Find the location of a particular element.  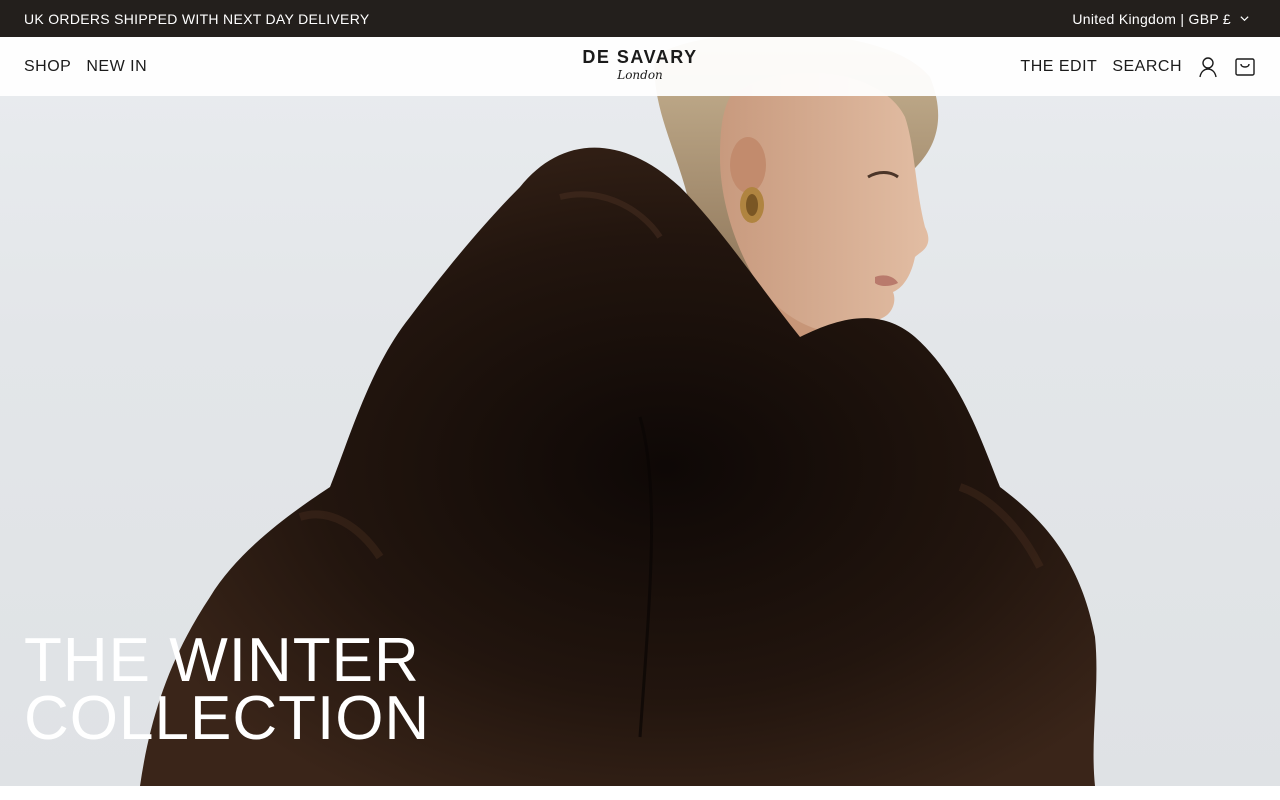

logo-wordmark: DE SAVARY is located at coordinates (640, 57).